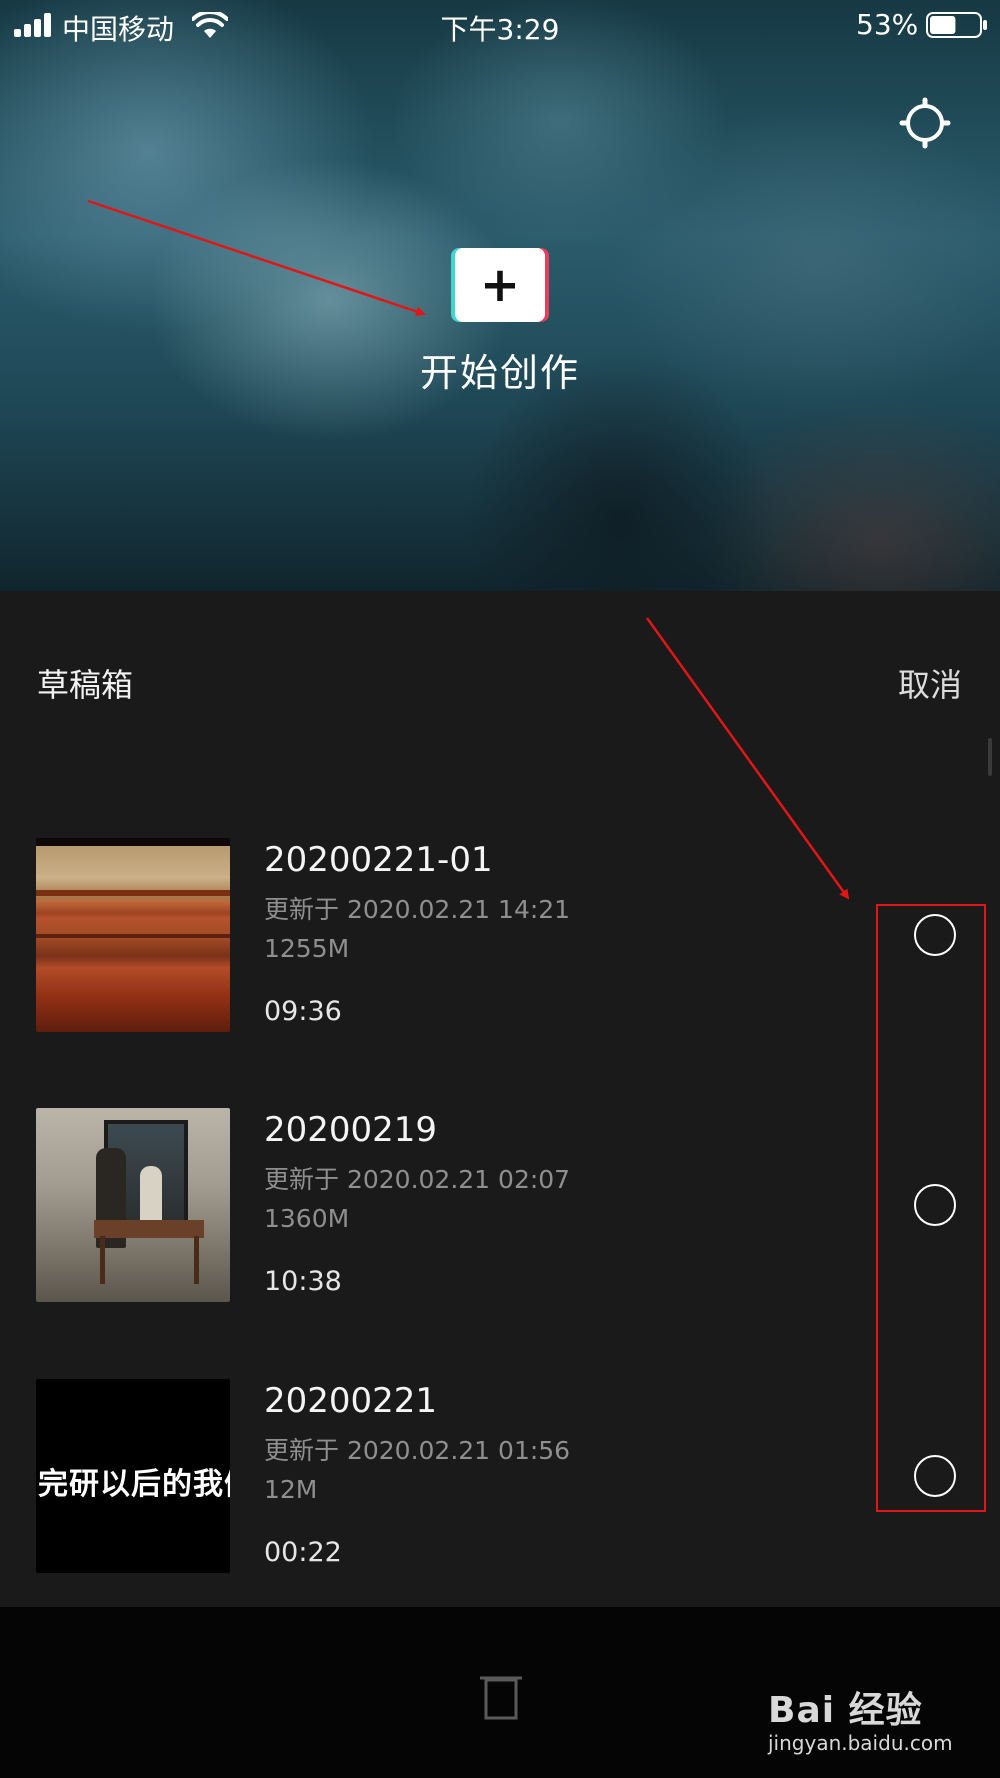 The height and width of the screenshot is (1778, 1000). Describe the element at coordinates (378, 860) in the screenshot. I see `draft-name: 20200221-01` at that location.